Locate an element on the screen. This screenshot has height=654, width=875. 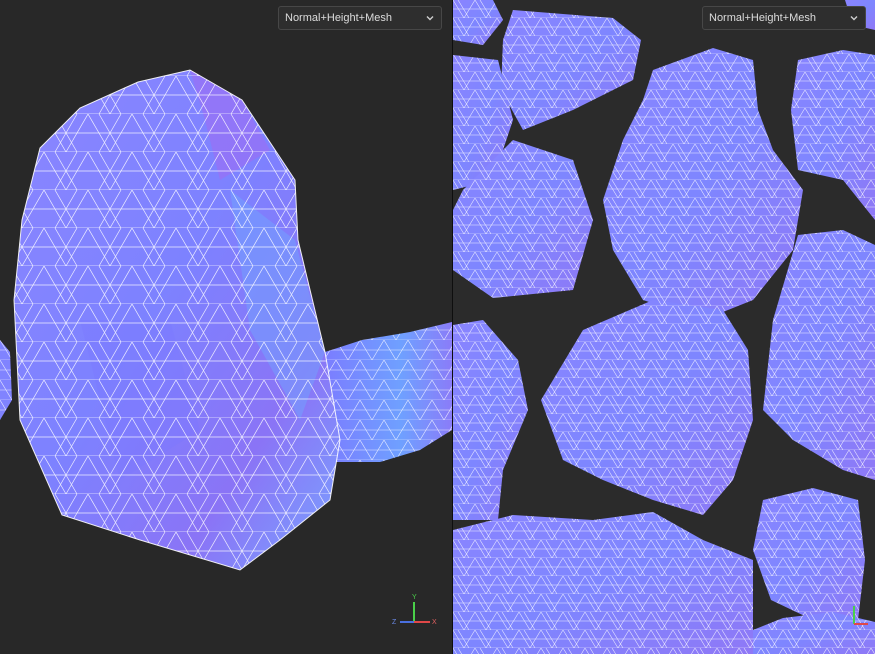
axis-gizmo is located at coordinates (853, 611).